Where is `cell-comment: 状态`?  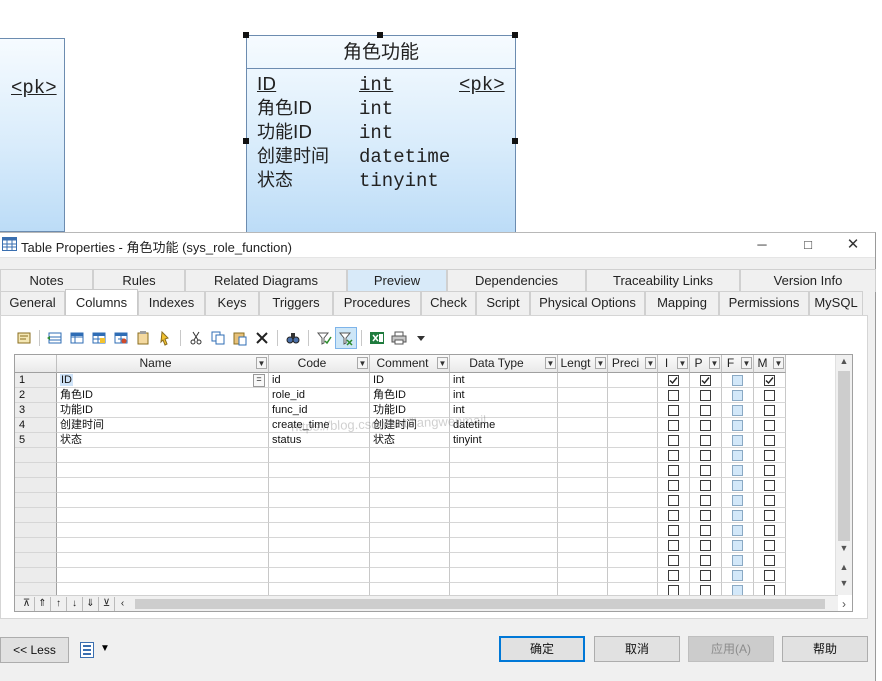
cell-comment: 状态 is located at coordinates (410, 440).